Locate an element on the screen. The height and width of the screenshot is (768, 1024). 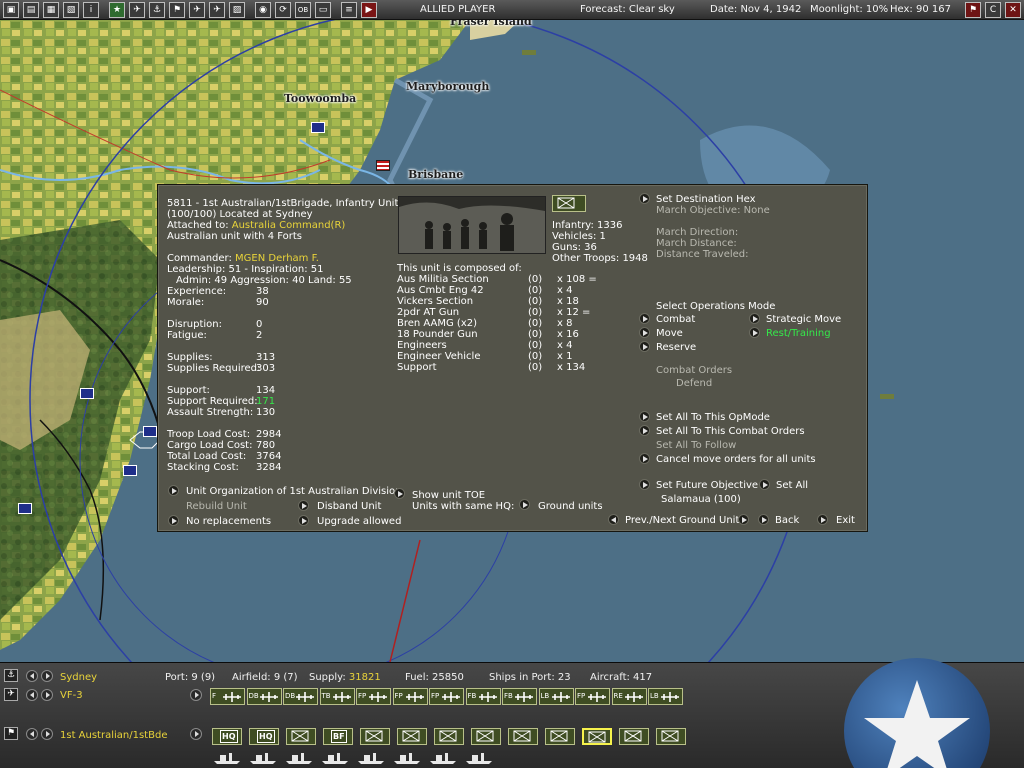
base-name: Sydney is located at coordinates (78, 677).